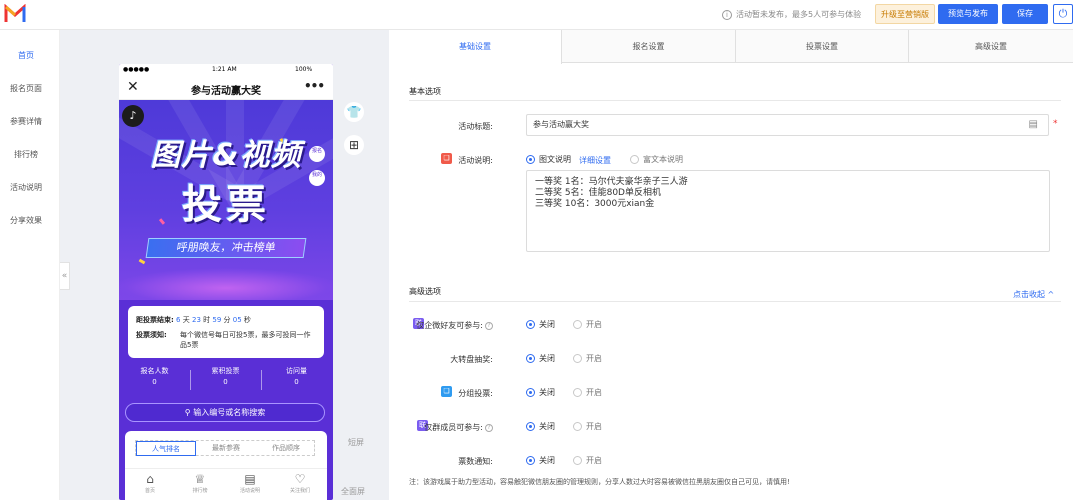  Describe the element at coordinates (226, 200) in the screenshot. I see `activity-banner: ♪ 报名 我的 图片&视频 投票 呼朋唤友，冲击榜单` at that location.